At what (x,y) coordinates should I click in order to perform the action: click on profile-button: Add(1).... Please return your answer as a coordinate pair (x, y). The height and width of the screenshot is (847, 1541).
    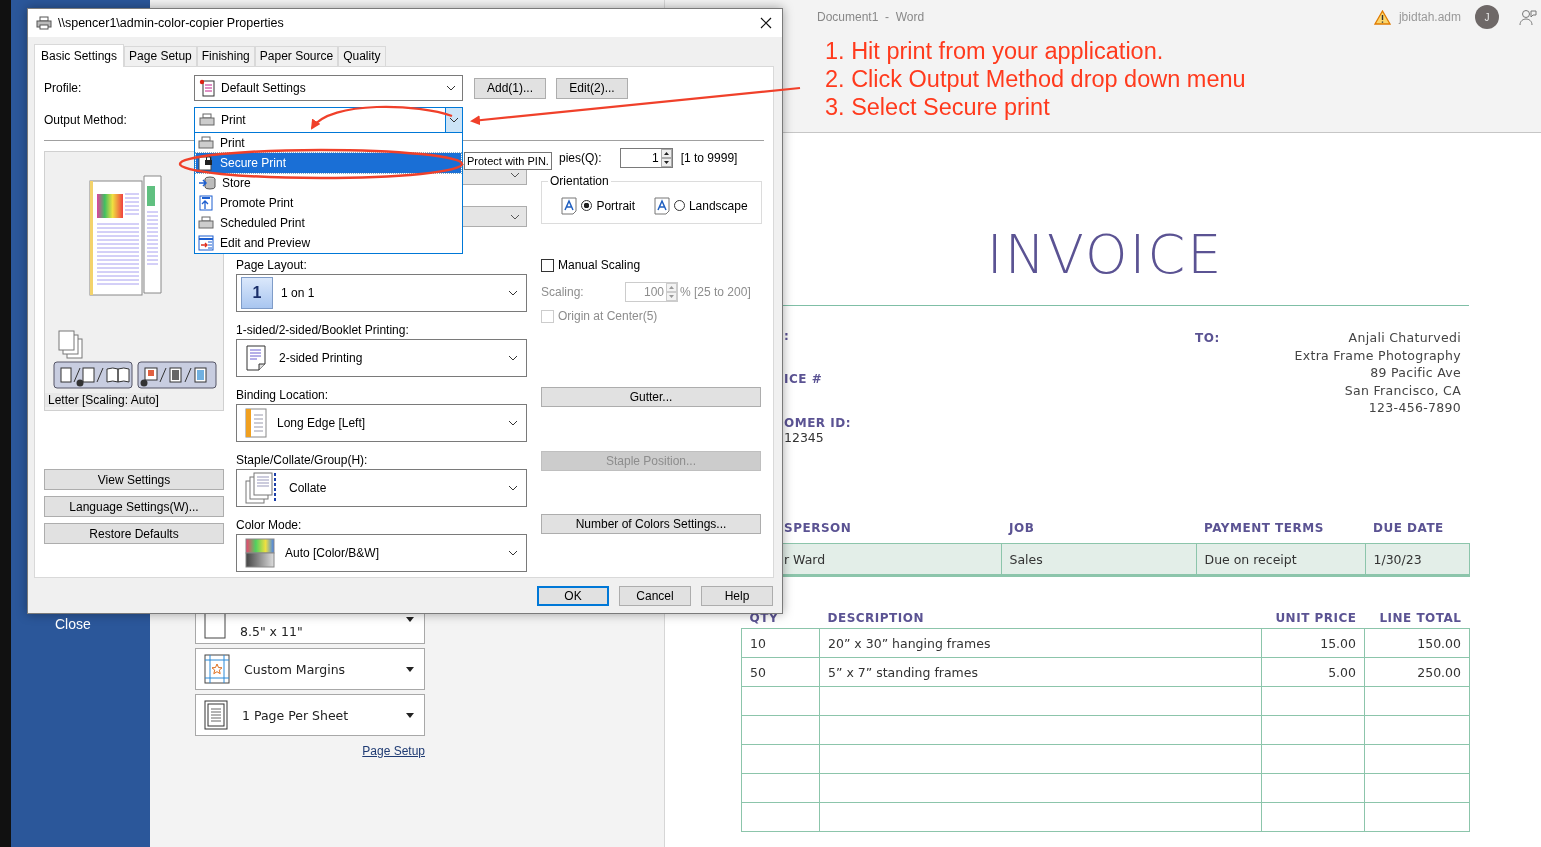
    Looking at the image, I should click on (510, 88).